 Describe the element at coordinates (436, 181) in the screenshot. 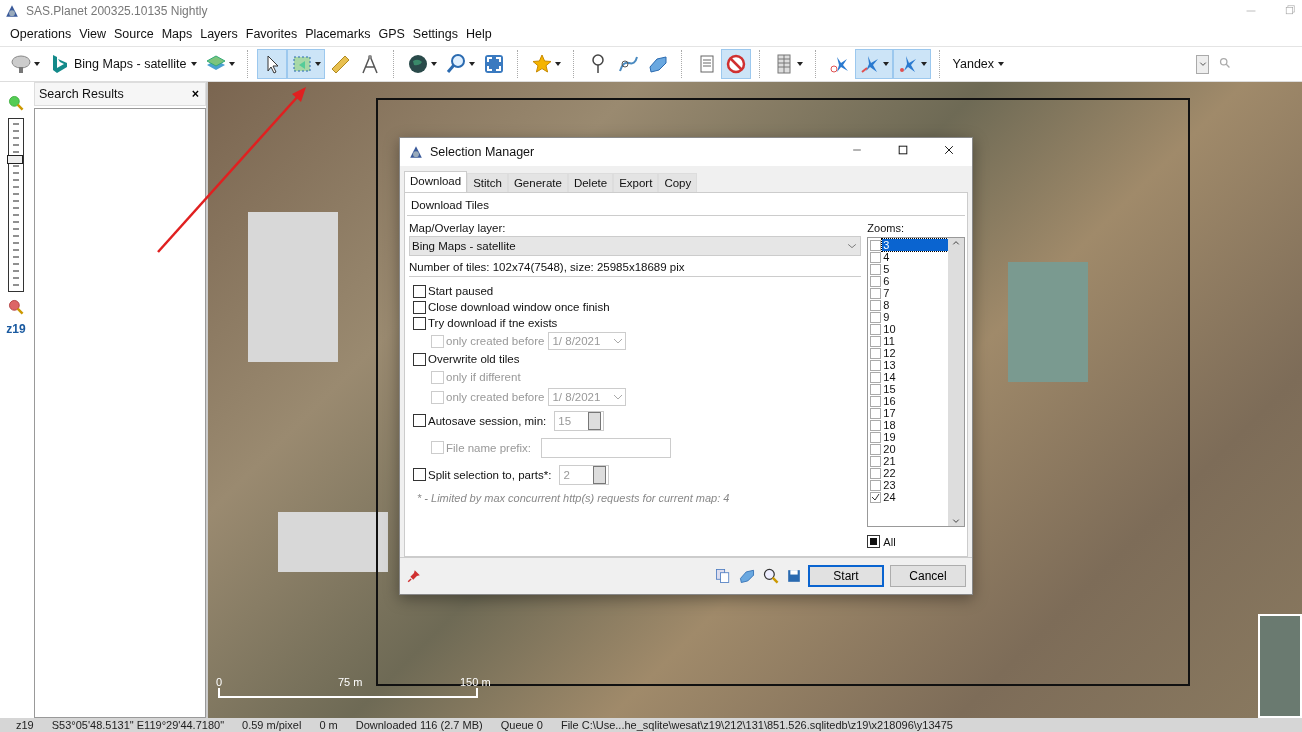

I see `tab: Download` at that location.